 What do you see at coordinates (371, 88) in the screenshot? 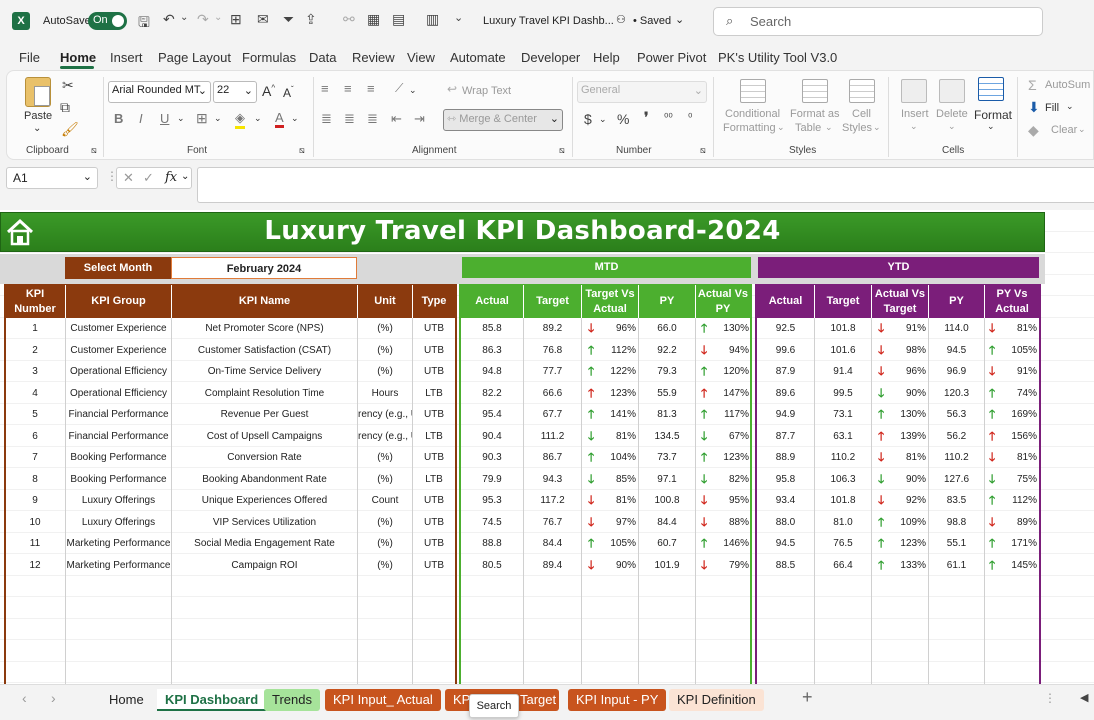
I see `align-bottom-icon: ≡` at bounding box center [371, 88].